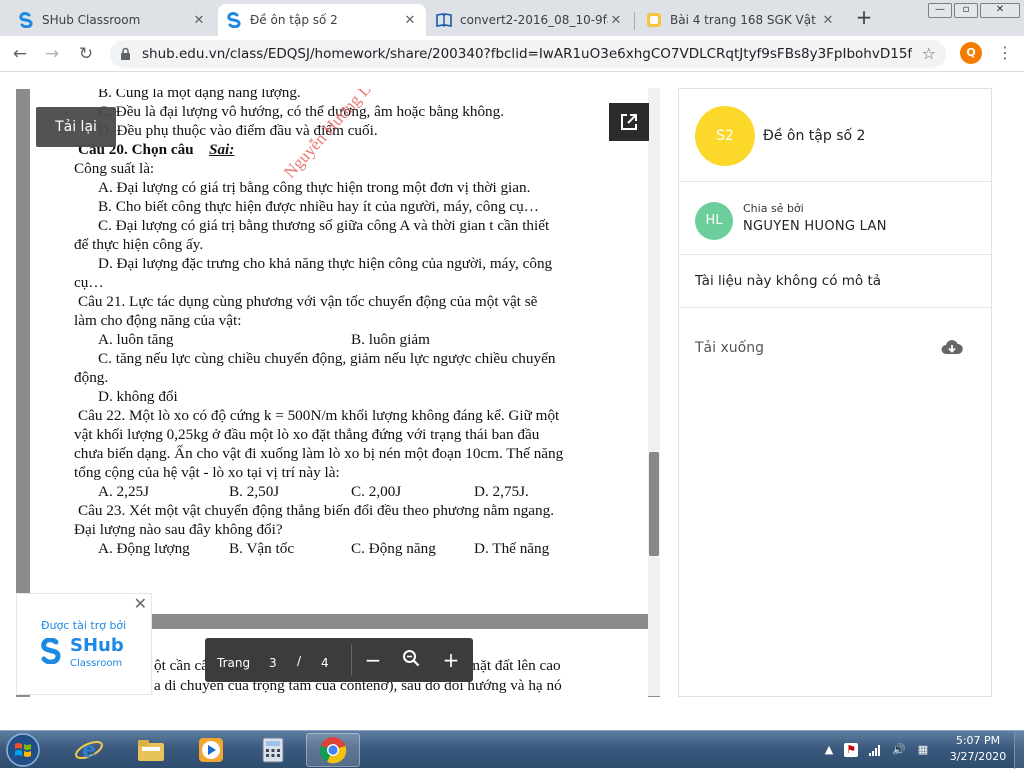 The width and height of the screenshot is (1024, 773). I want to click on tab-title: SHub Classroom, so click(91, 20).